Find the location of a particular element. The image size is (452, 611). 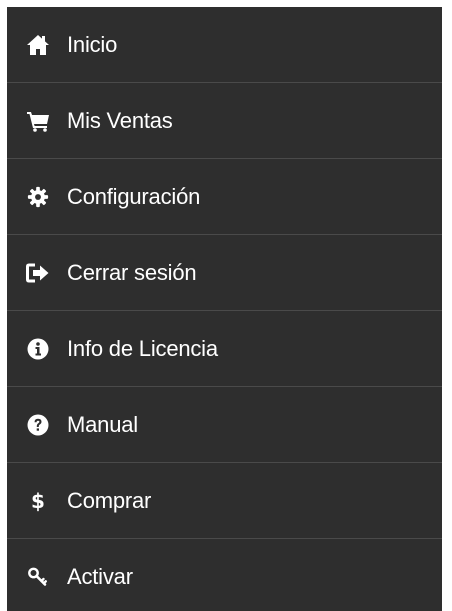

menu-item-label: Info de Licencia is located at coordinates (142, 348).